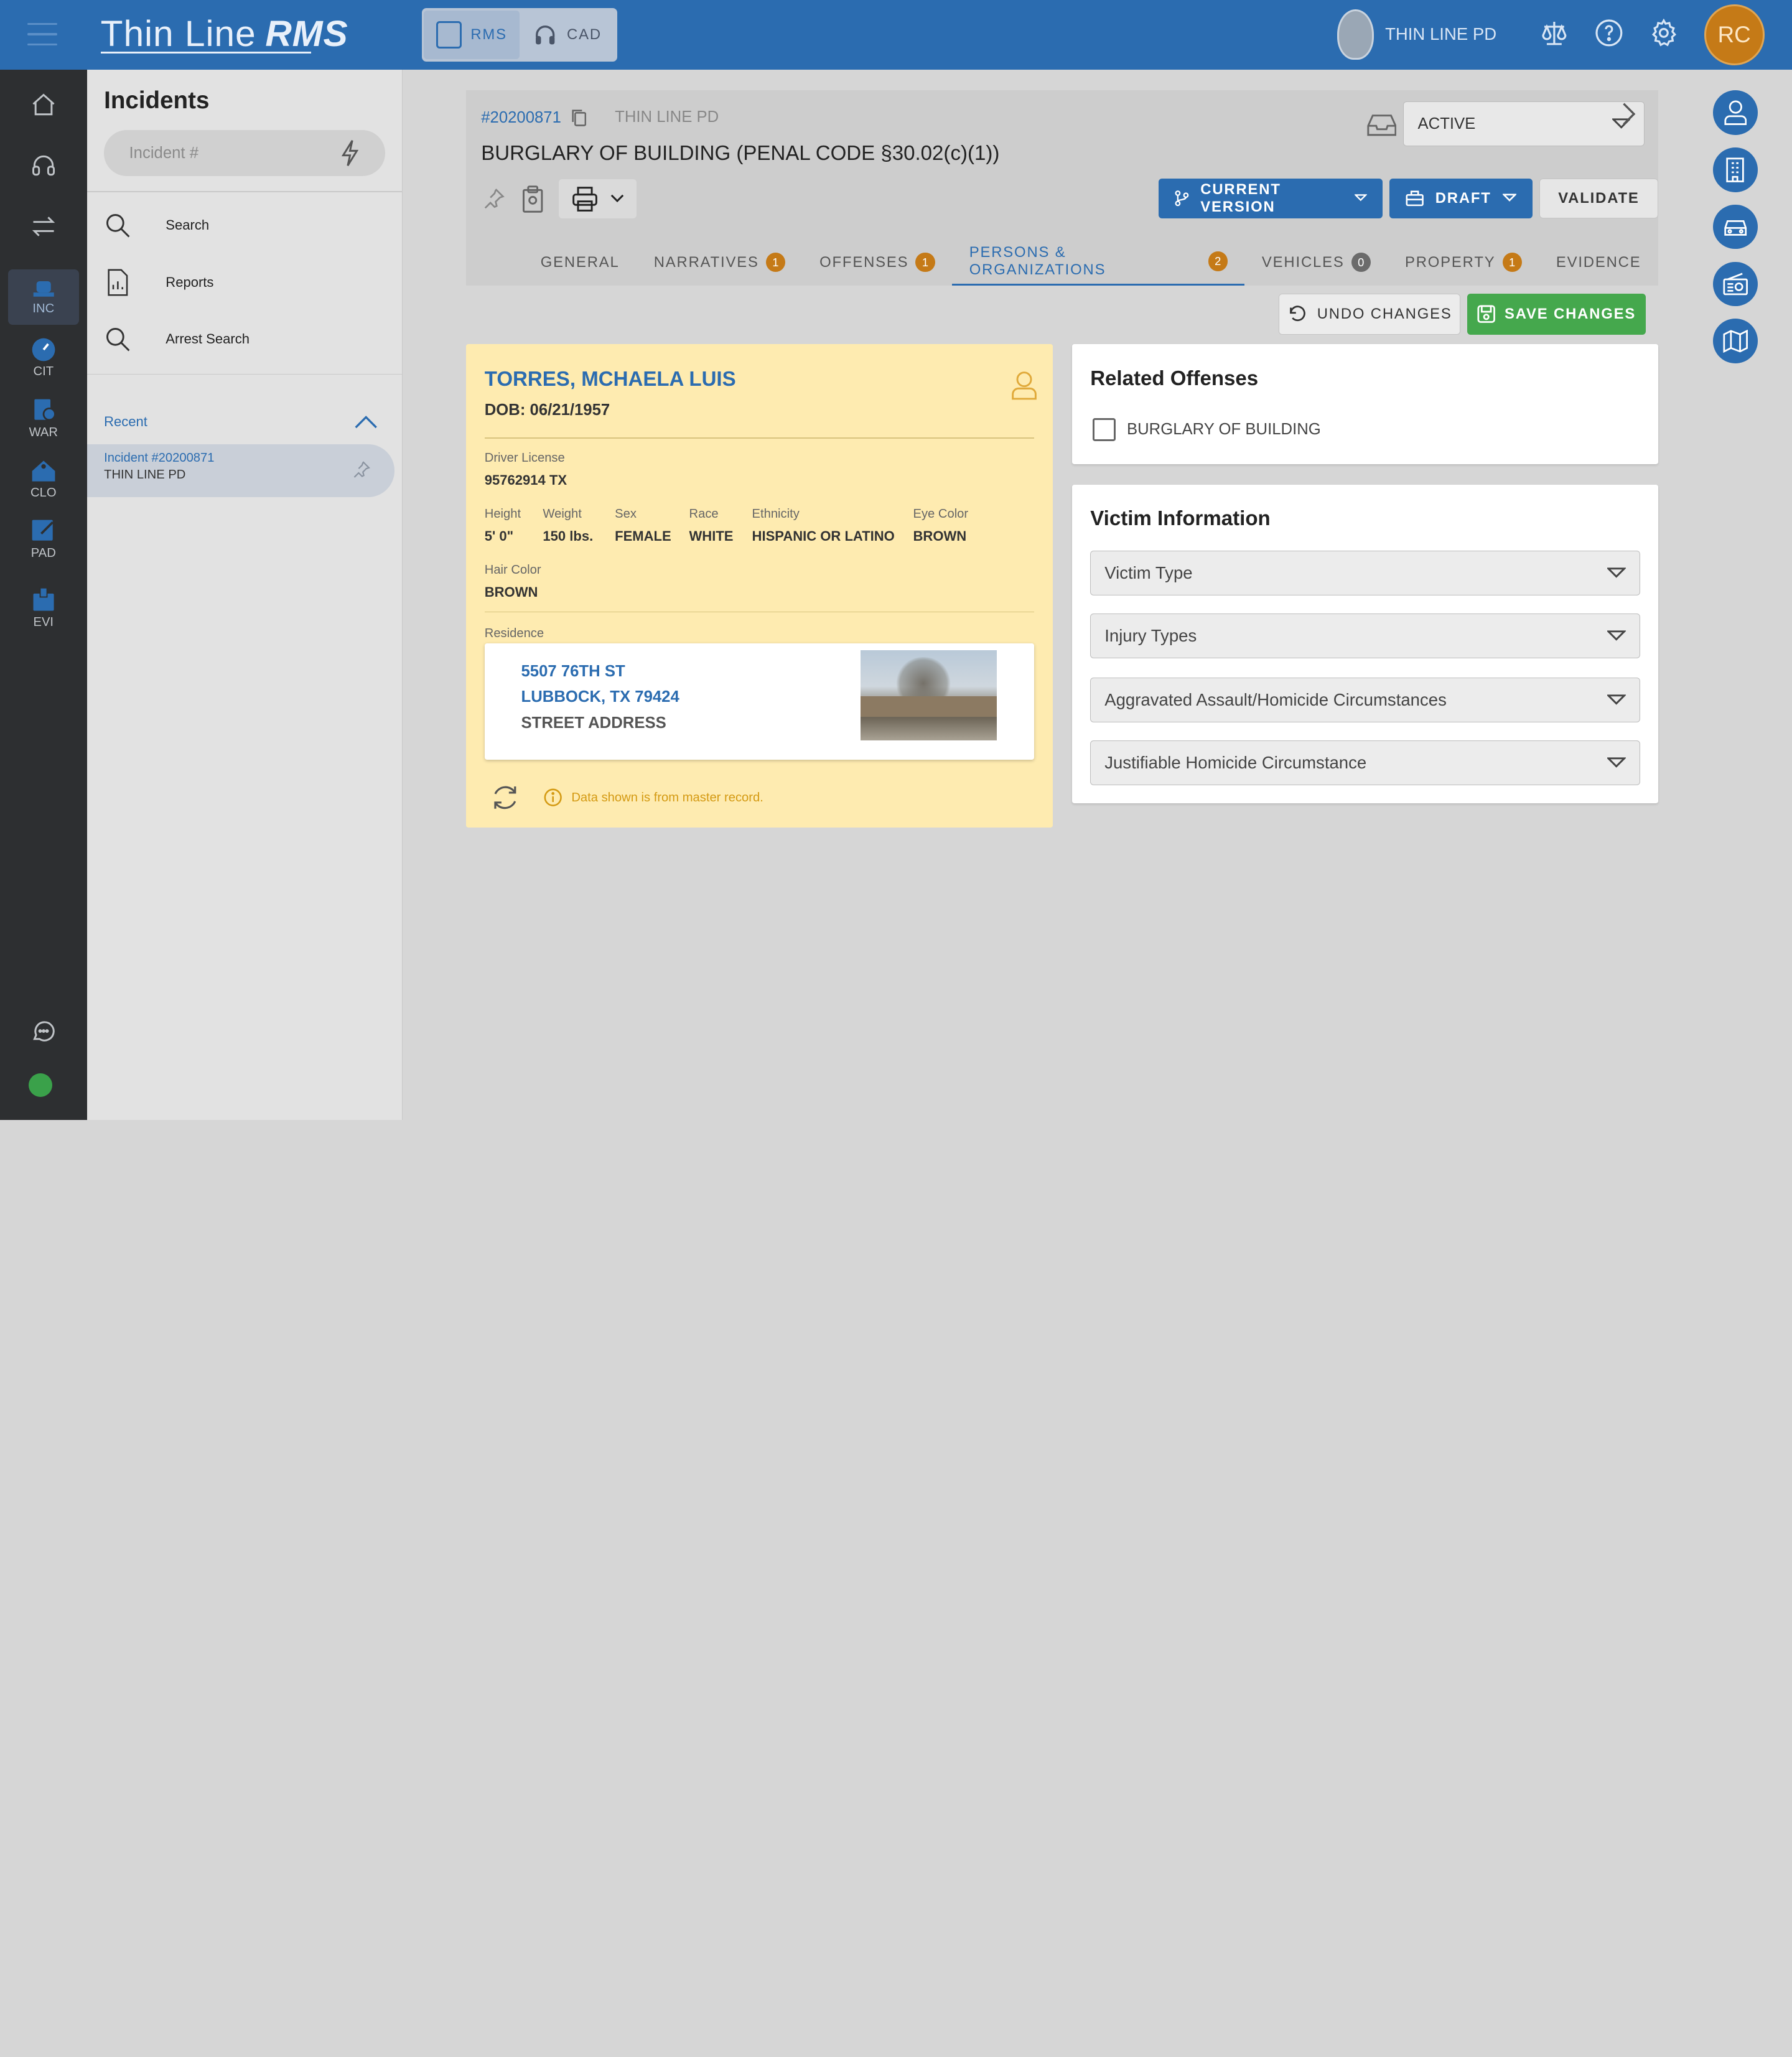 The height and width of the screenshot is (2057, 1792). I want to click on add-person-button, so click(1736, 112).